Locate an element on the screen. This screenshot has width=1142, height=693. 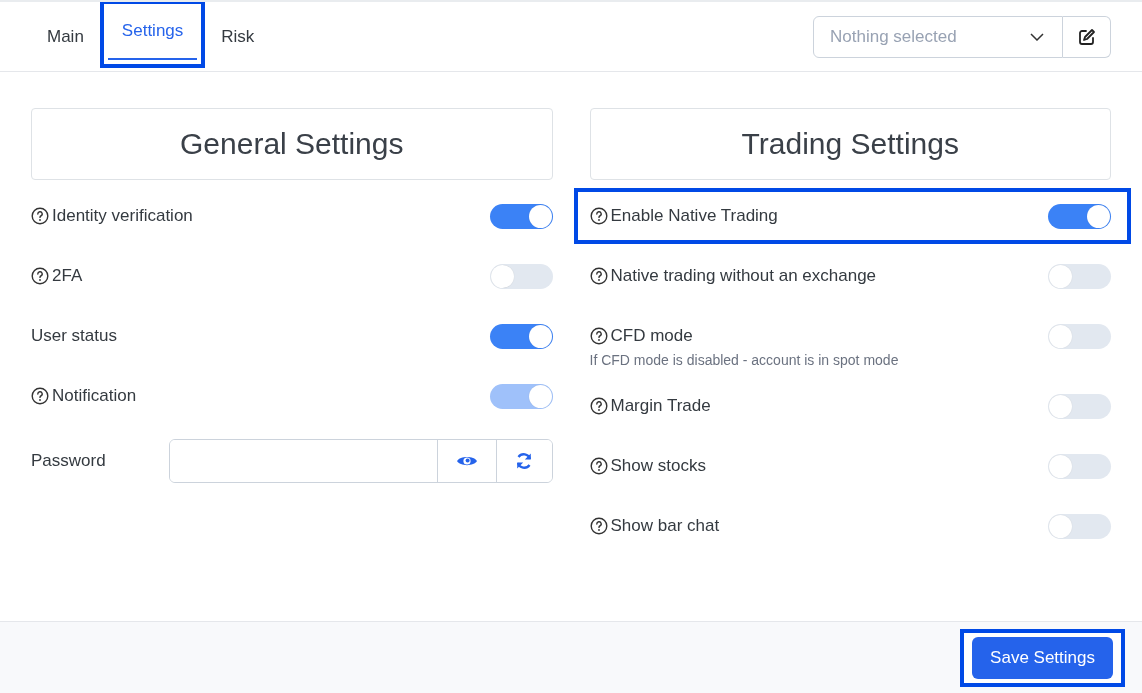
setting-label: Enable Native Trading is located at coordinates (694, 216).